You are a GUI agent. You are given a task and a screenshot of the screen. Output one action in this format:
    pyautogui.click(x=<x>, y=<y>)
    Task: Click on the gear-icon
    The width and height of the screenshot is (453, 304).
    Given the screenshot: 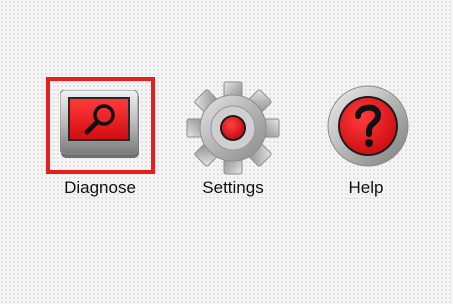 What is the action you would take?
    pyautogui.click(x=233, y=128)
    